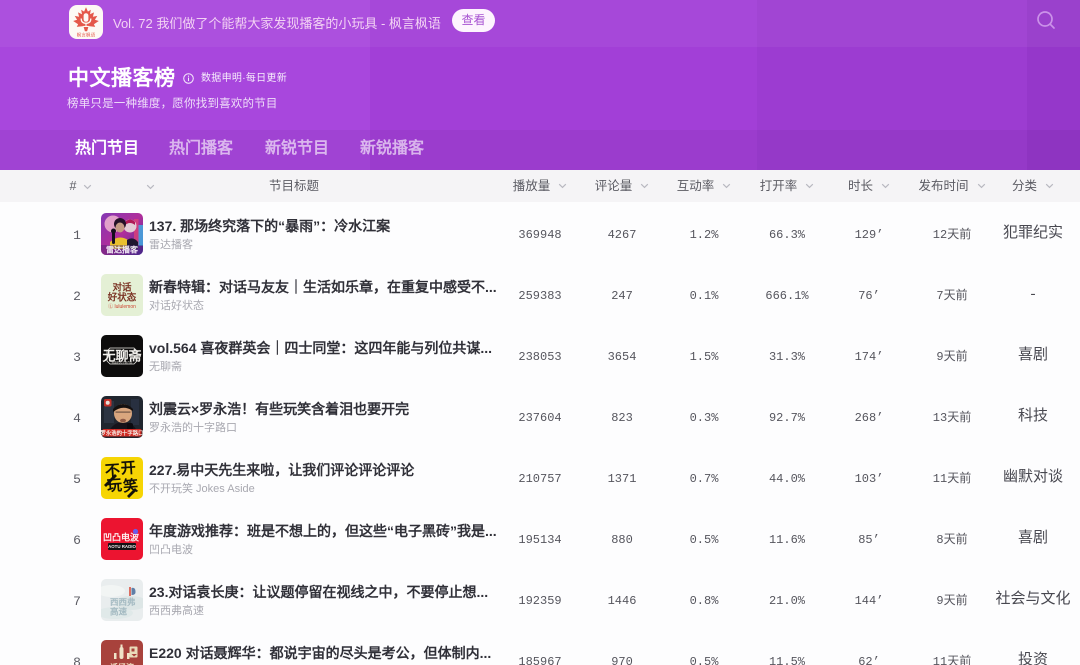 The image size is (1080, 665). What do you see at coordinates (122, 298) in the screenshot?
I see `svg-text: 好状态` at bounding box center [122, 298].